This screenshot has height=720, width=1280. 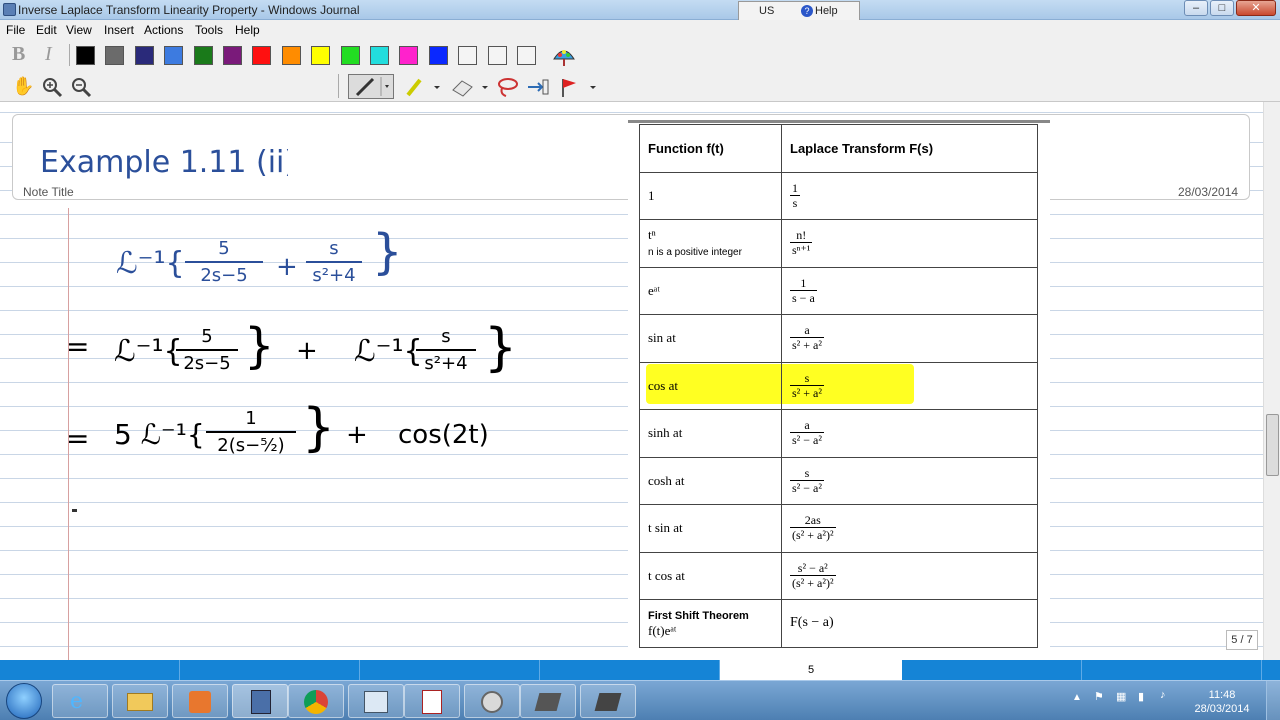 I want to click on function-text: tⁿ, so click(x=652, y=235).